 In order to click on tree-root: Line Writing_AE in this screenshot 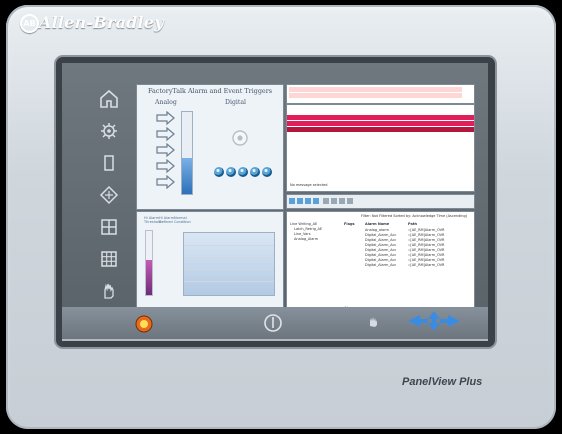, I will do `click(303, 224)`.